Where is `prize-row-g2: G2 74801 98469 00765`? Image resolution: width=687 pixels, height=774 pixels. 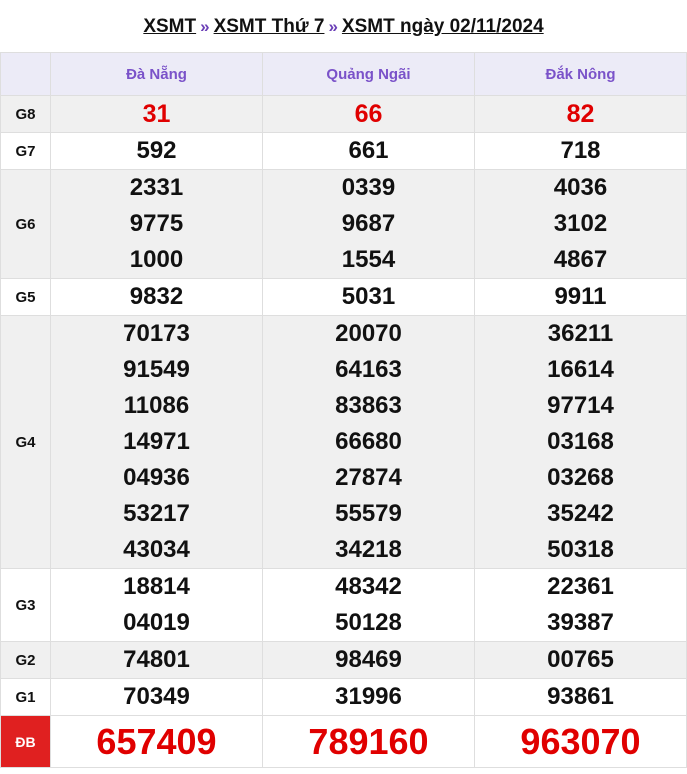 prize-row-g2: G2 74801 98469 00765 is located at coordinates (343, 660).